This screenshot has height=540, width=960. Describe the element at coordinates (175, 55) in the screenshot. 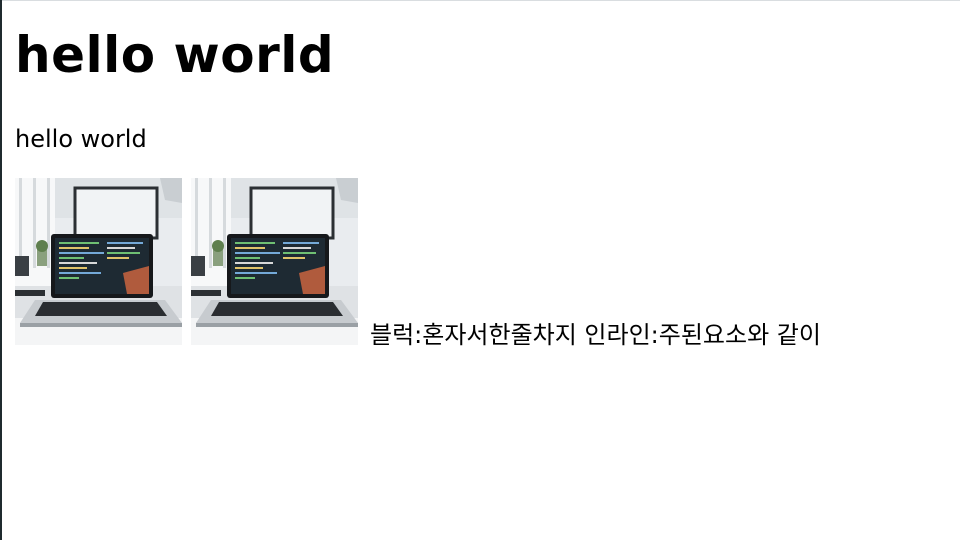

I see `page-heading: hello world` at that location.